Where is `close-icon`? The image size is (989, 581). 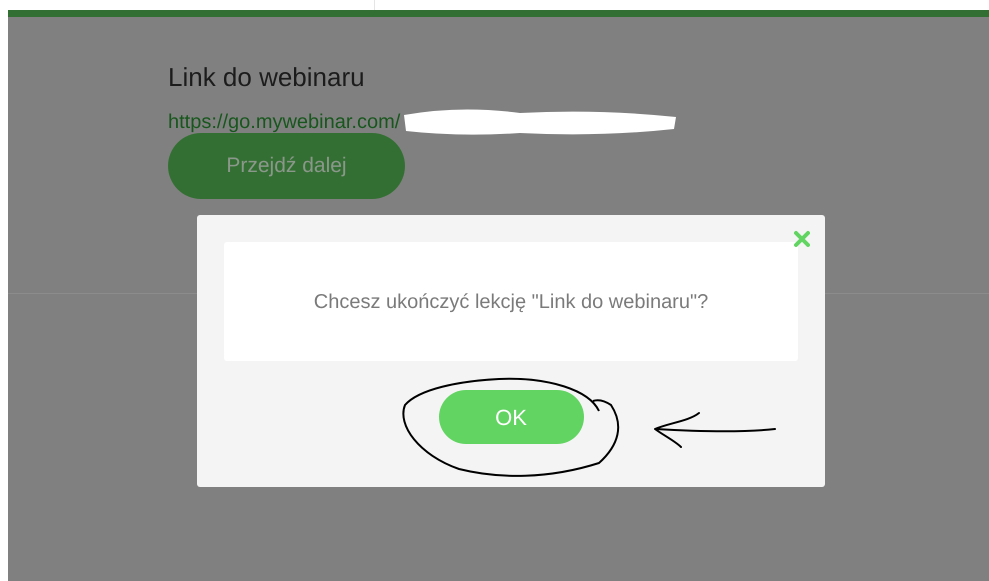 close-icon is located at coordinates (802, 239).